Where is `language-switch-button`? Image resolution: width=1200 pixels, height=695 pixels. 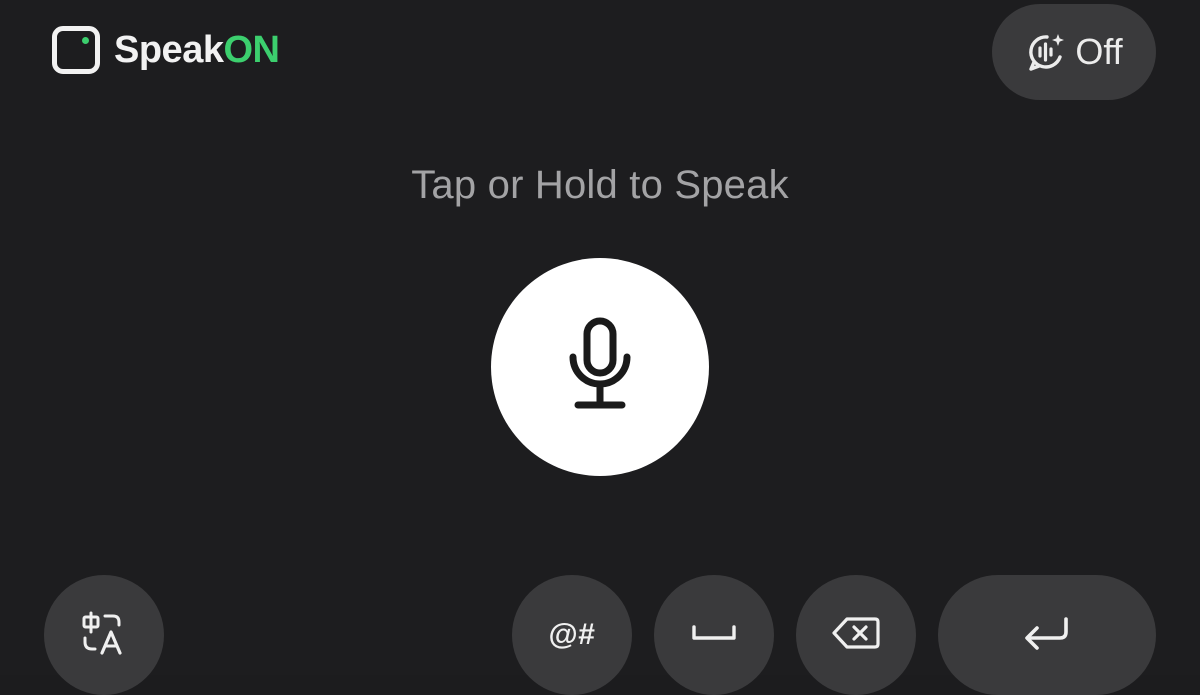 language-switch-button is located at coordinates (104, 635).